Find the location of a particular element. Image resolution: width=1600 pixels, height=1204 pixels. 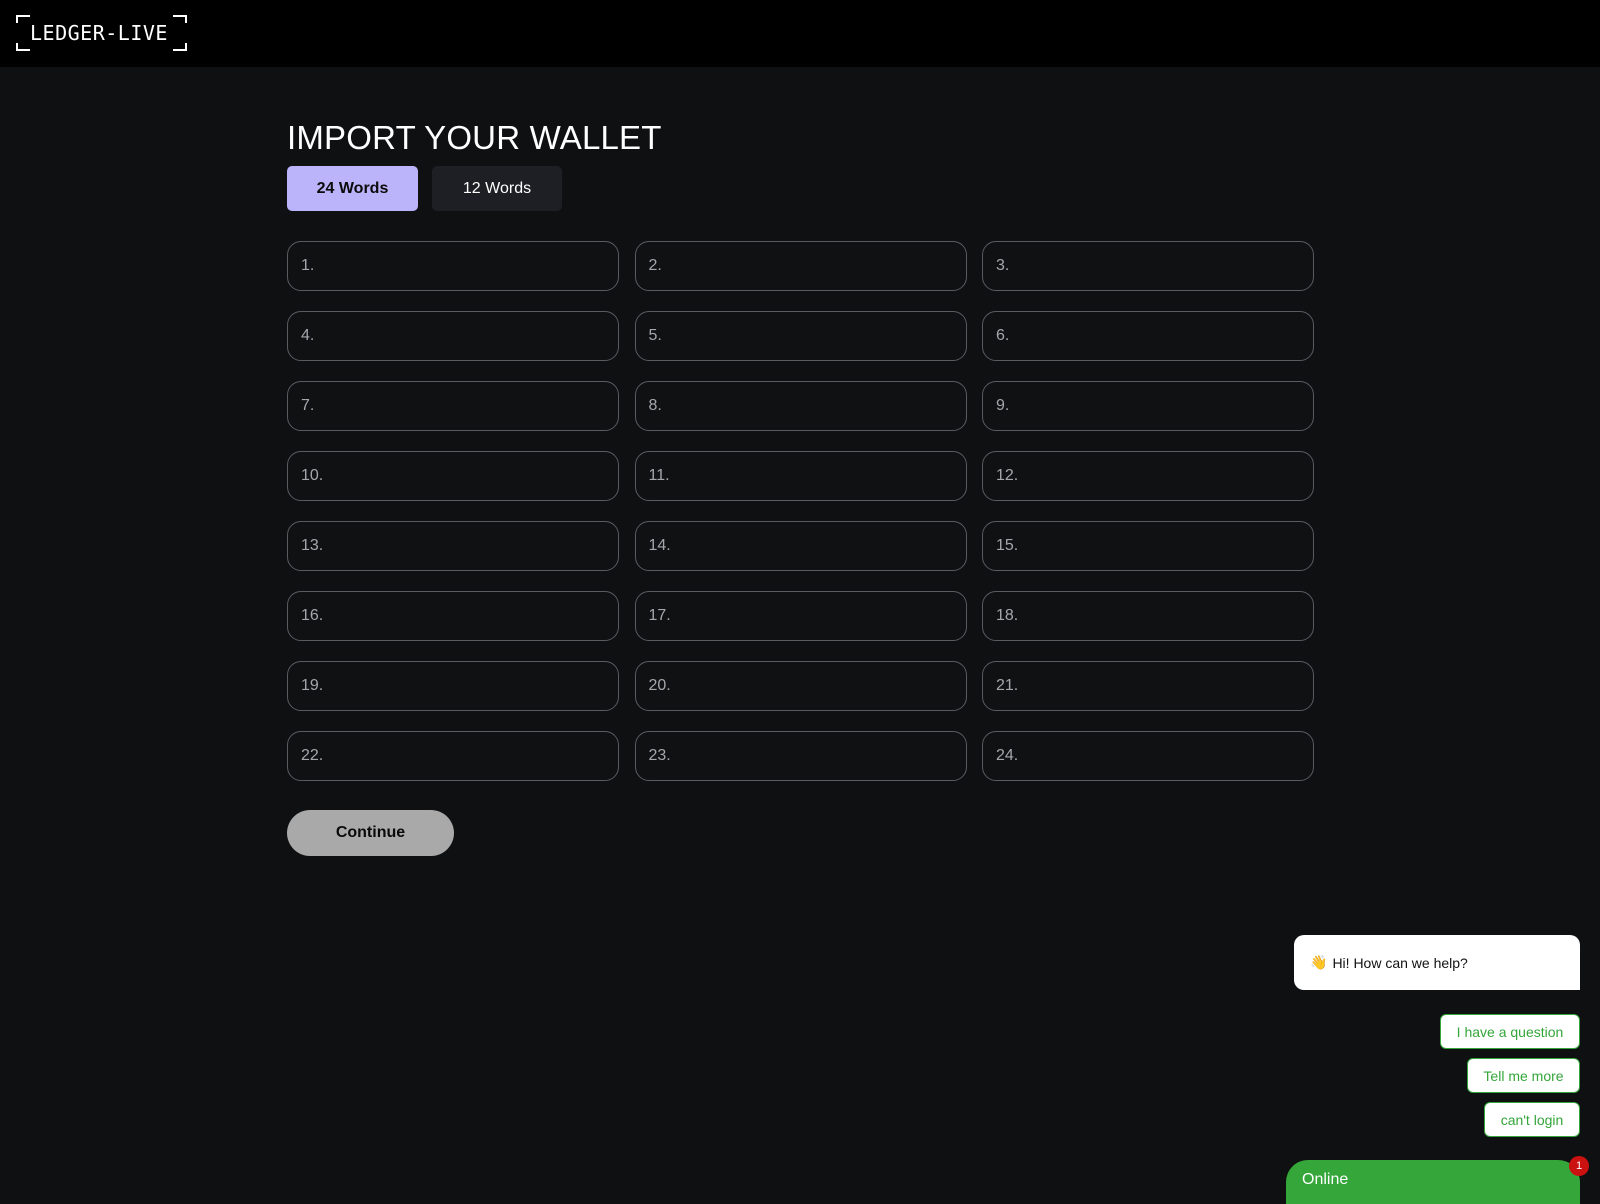

chat-greeting-bubble: 👋 Hi! How can we help? is located at coordinates (1437, 962).